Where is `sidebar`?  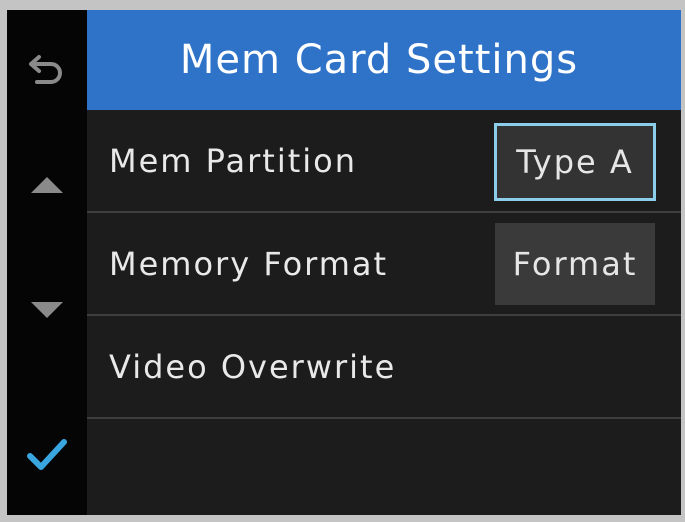
sidebar is located at coordinates (47, 262).